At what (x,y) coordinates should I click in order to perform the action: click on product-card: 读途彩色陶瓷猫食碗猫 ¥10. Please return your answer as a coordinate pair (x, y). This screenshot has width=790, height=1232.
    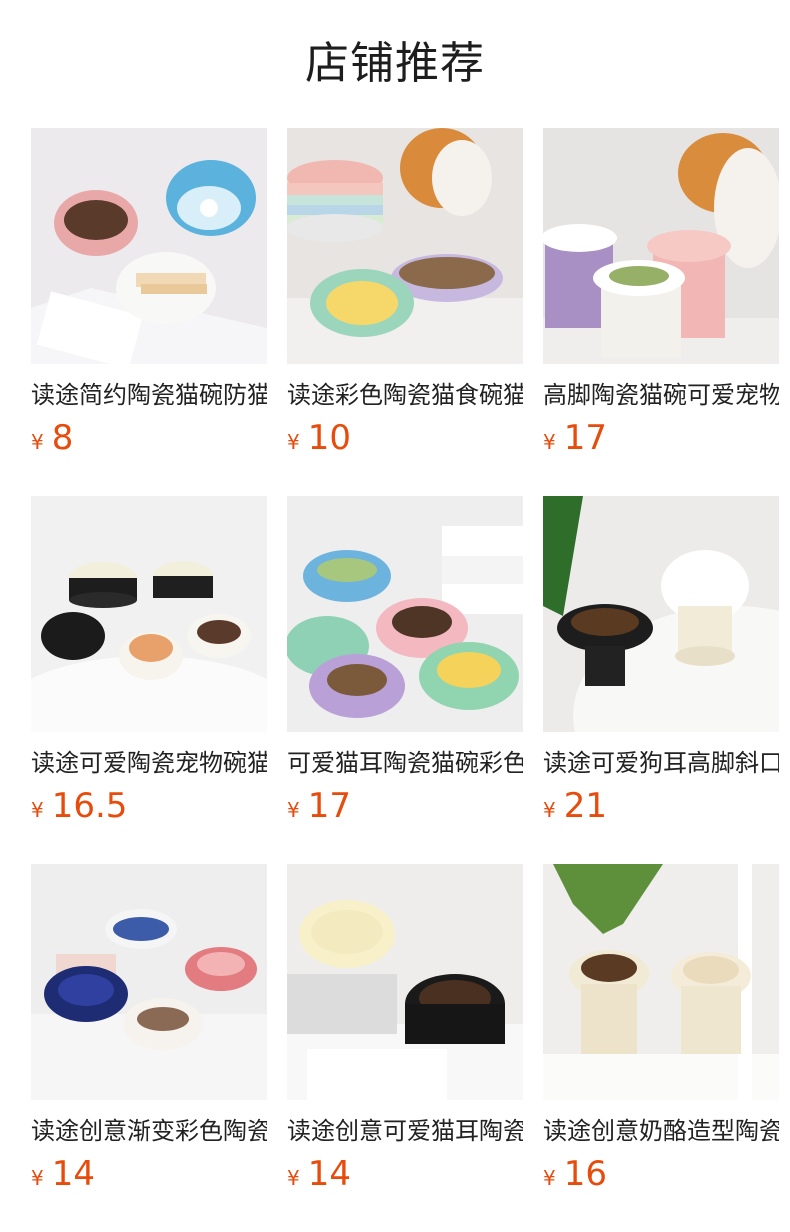
    Looking at the image, I should click on (405, 293).